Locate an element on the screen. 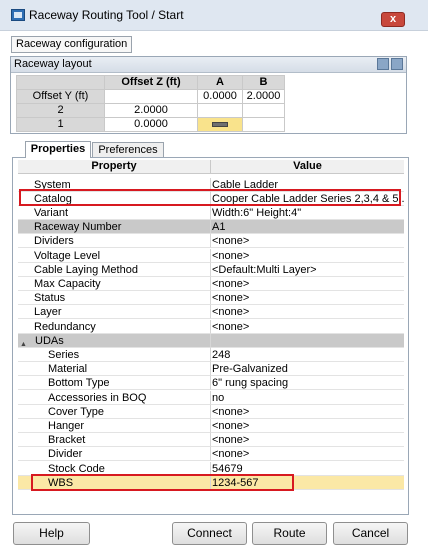 Image resolution: width=428 pixels, height=555 pixels. properties-header: Property Value is located at coordinates (210, 167).